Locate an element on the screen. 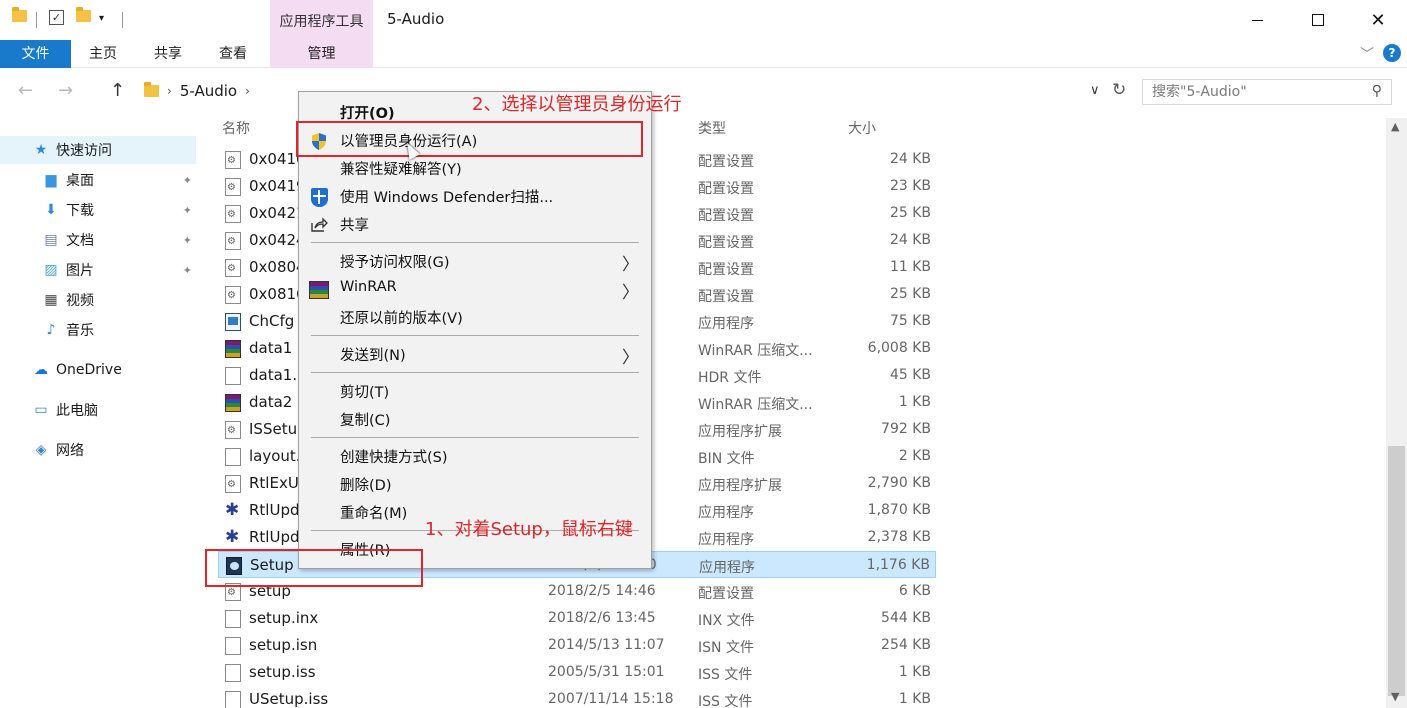 This screenshot has width=1407, height=708. submenu-arrow-icon: 〉 is located at coordinates (630, 265).